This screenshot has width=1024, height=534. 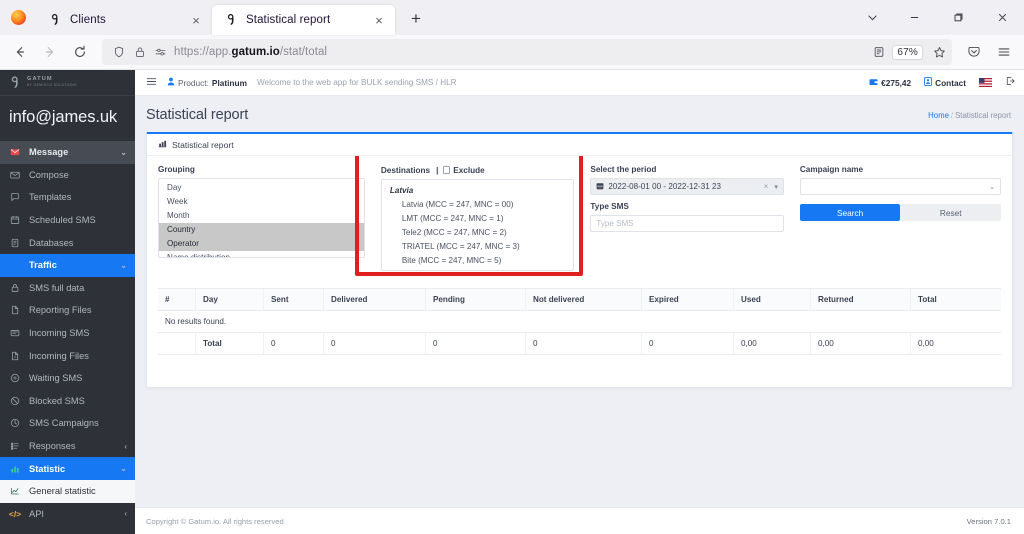 What do you see at coordinates (67, 242) in the screenshot?
I see `sidebar-item-databases: Databases` at bounding box center [67, 242].